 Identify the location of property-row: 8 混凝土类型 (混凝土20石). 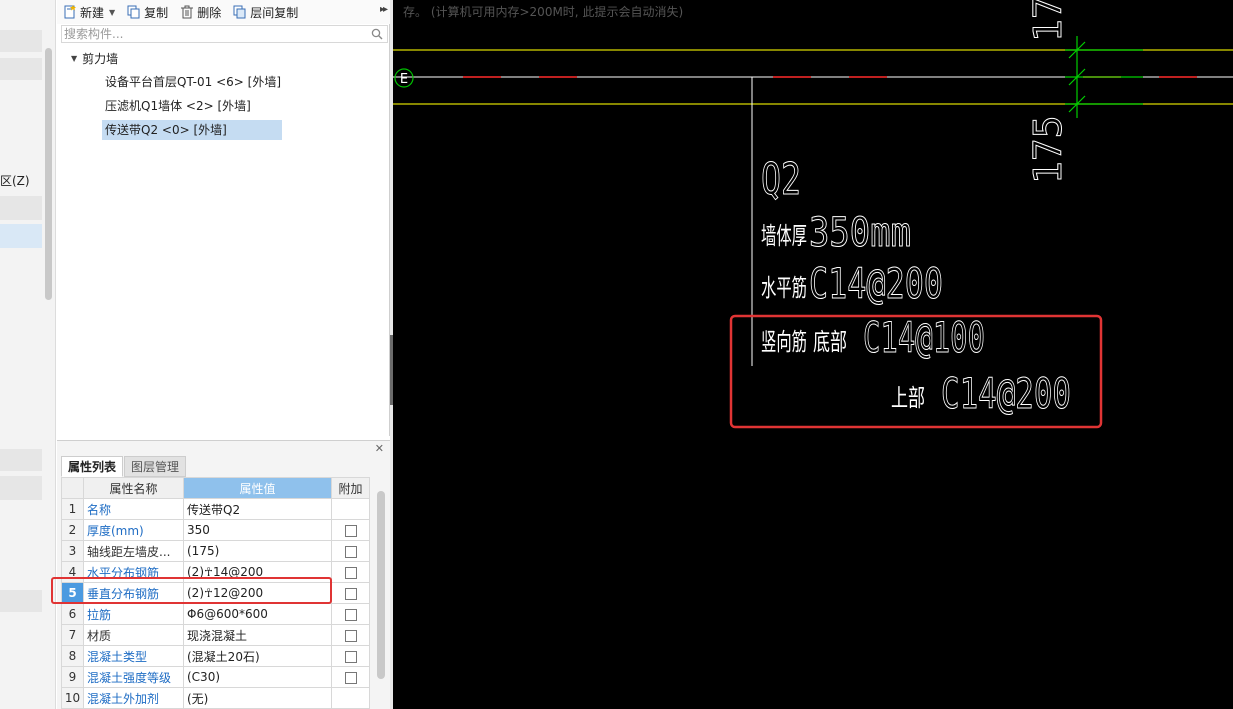
(215, 656).